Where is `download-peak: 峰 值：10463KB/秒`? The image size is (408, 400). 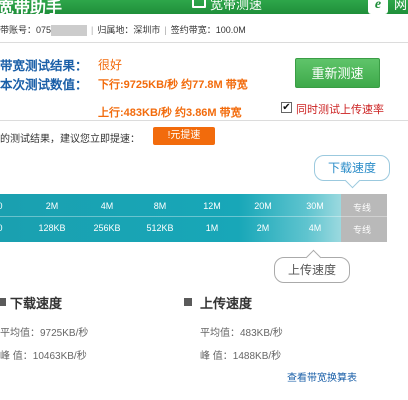
download-peak: 峰 值：10463KB/秒 is located at coordinates (43, 356).